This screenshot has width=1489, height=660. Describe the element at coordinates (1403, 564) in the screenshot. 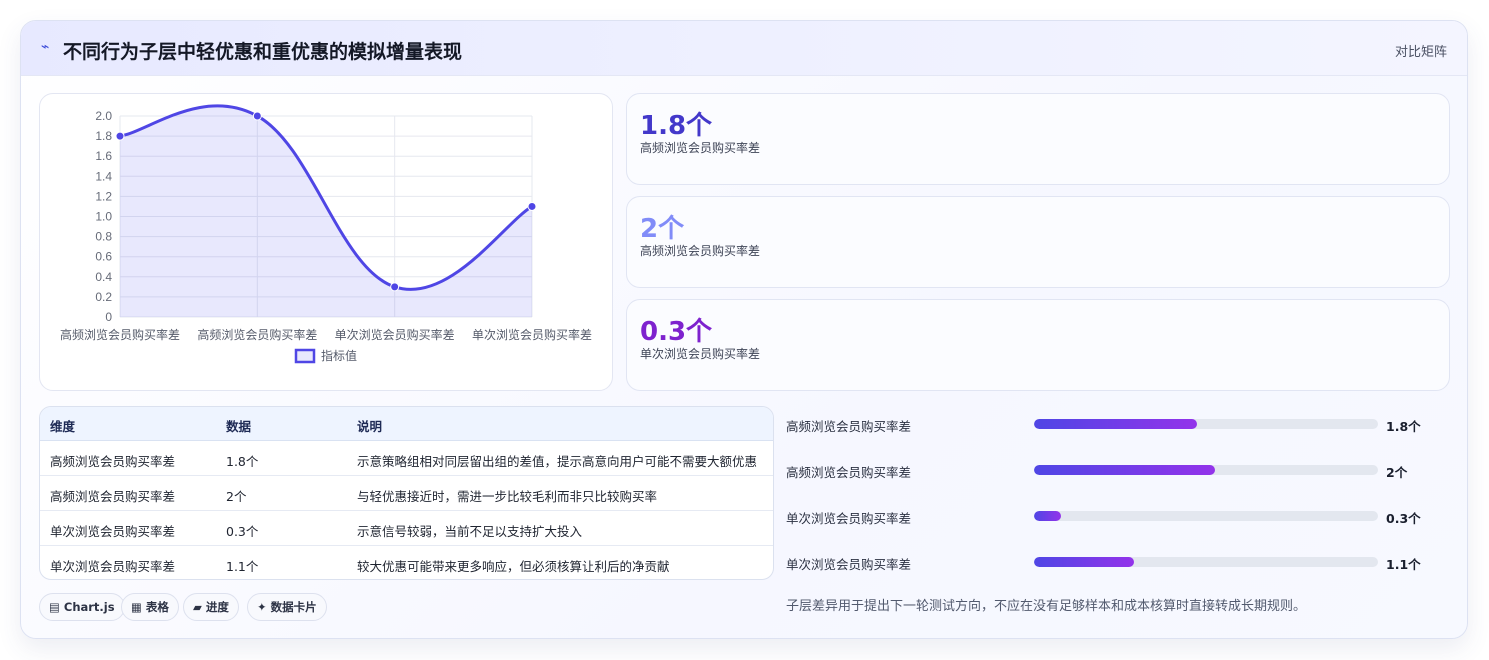

I see `progress-value: 1.1个` at that location.